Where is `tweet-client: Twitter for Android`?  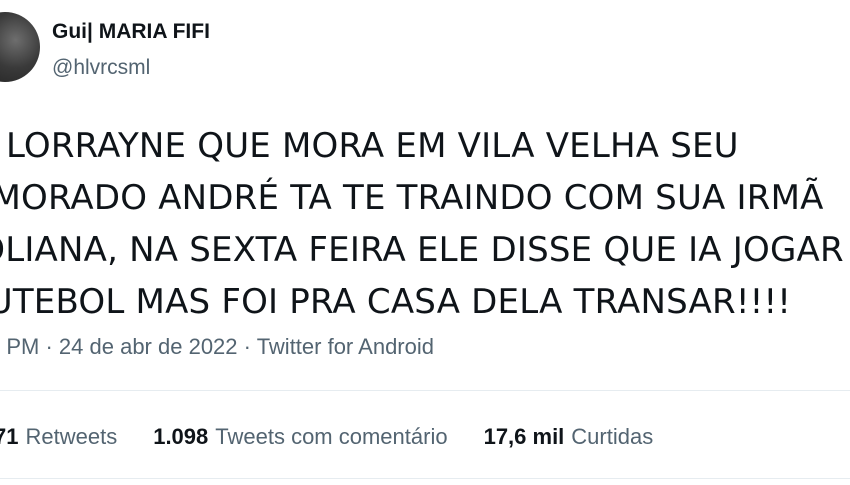 tweet-client: Twitter for Android is located at coordinates (345, 346).